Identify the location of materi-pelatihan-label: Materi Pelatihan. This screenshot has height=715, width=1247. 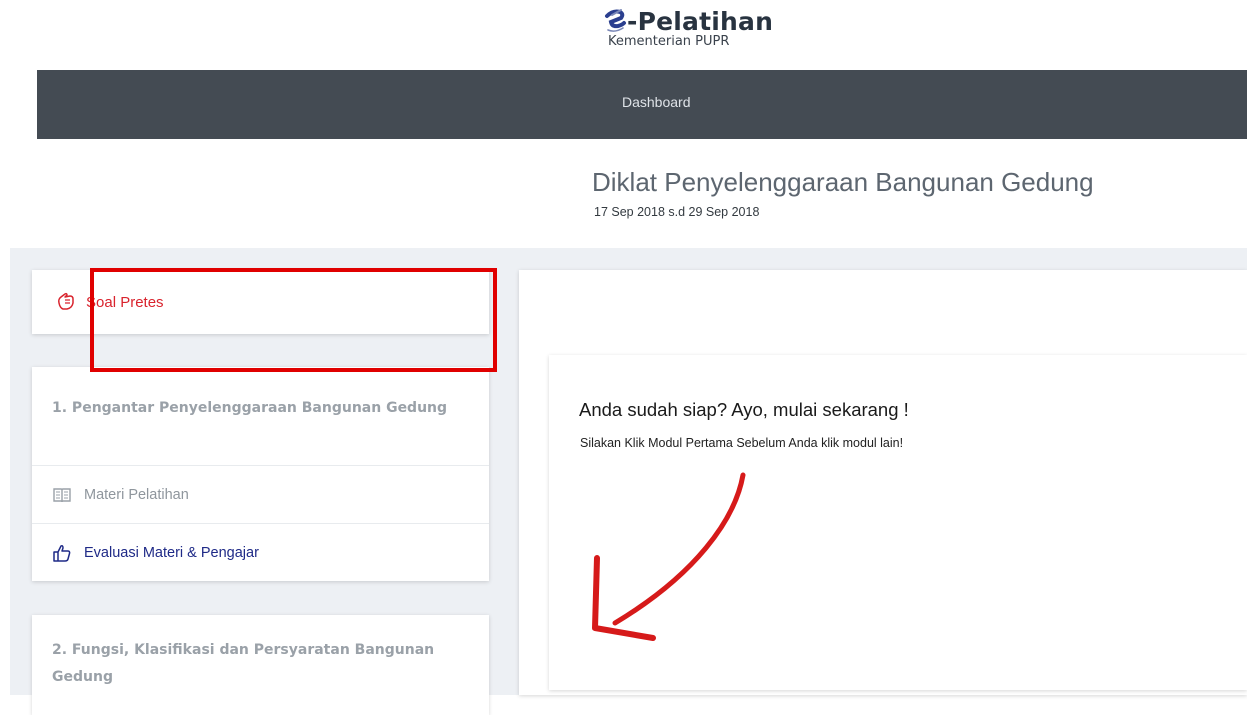
(136, 495).